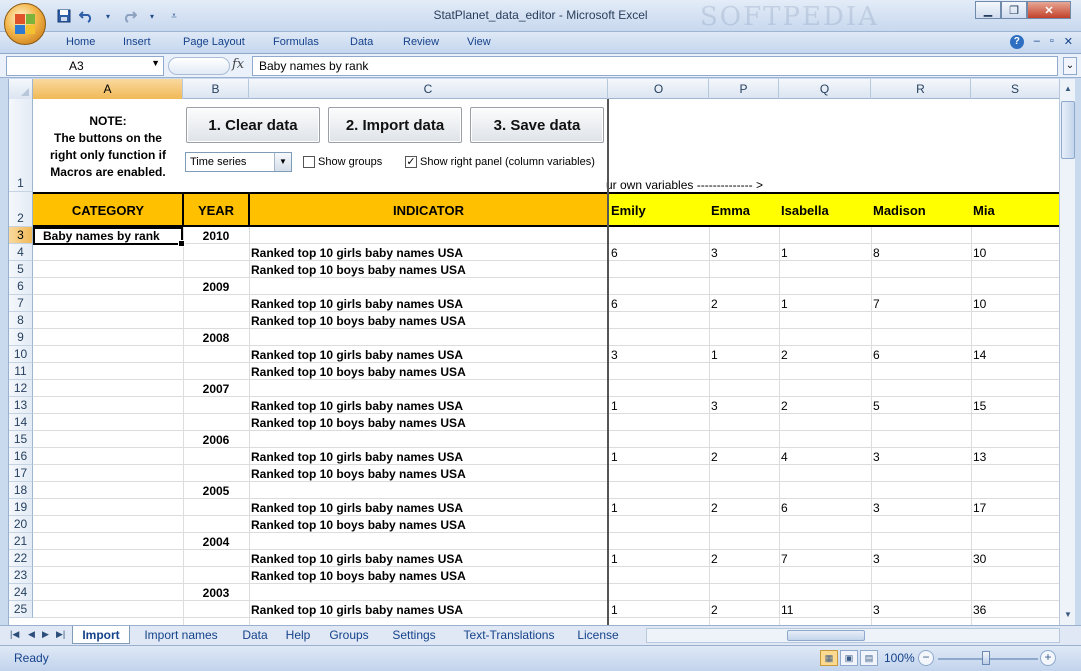 This screenshot has height=671, width=1081. What do you see at coordinates (21, 388) in the screenshot?
I see `row-header: 12` at bounding box center [21, 388].